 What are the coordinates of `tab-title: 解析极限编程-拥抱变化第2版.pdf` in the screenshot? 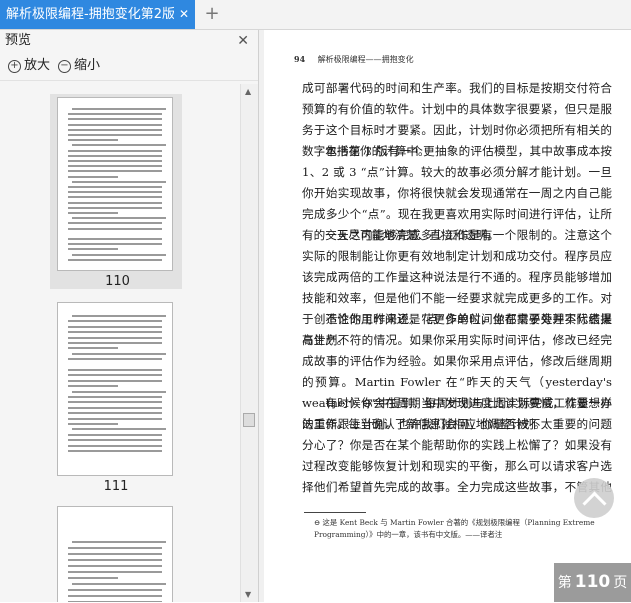 It's located at (90, 14).